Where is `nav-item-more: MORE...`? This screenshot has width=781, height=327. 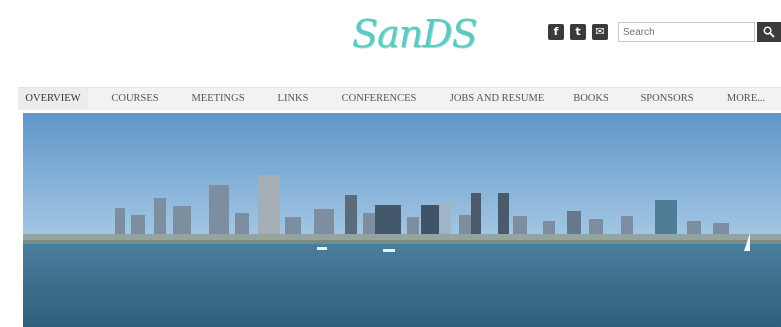 nav-item-more: MORE... is located at coordinates (746, 99).